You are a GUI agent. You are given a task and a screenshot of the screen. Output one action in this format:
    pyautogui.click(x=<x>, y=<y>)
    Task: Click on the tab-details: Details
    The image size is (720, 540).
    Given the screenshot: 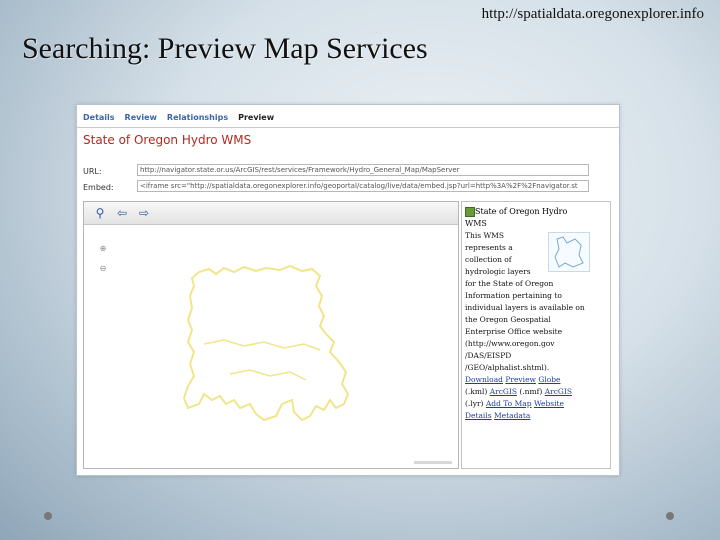 What is the action you would take?
    pyautogui.click(x=99, y=120)
    